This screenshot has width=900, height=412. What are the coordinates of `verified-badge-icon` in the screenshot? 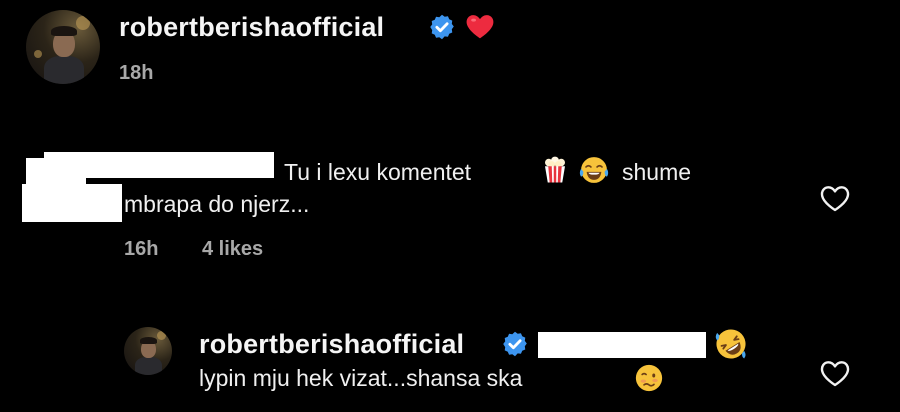 It's located at (442, 27).